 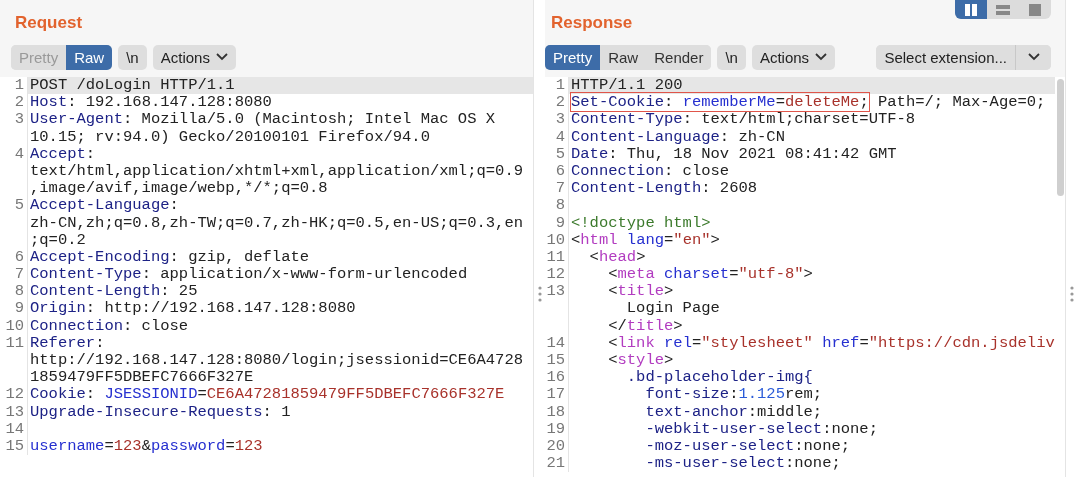 What do you see at coordinates (645, 326) in the screenshot?
I see `code-line: </title>` at bounding box center [645, 326].